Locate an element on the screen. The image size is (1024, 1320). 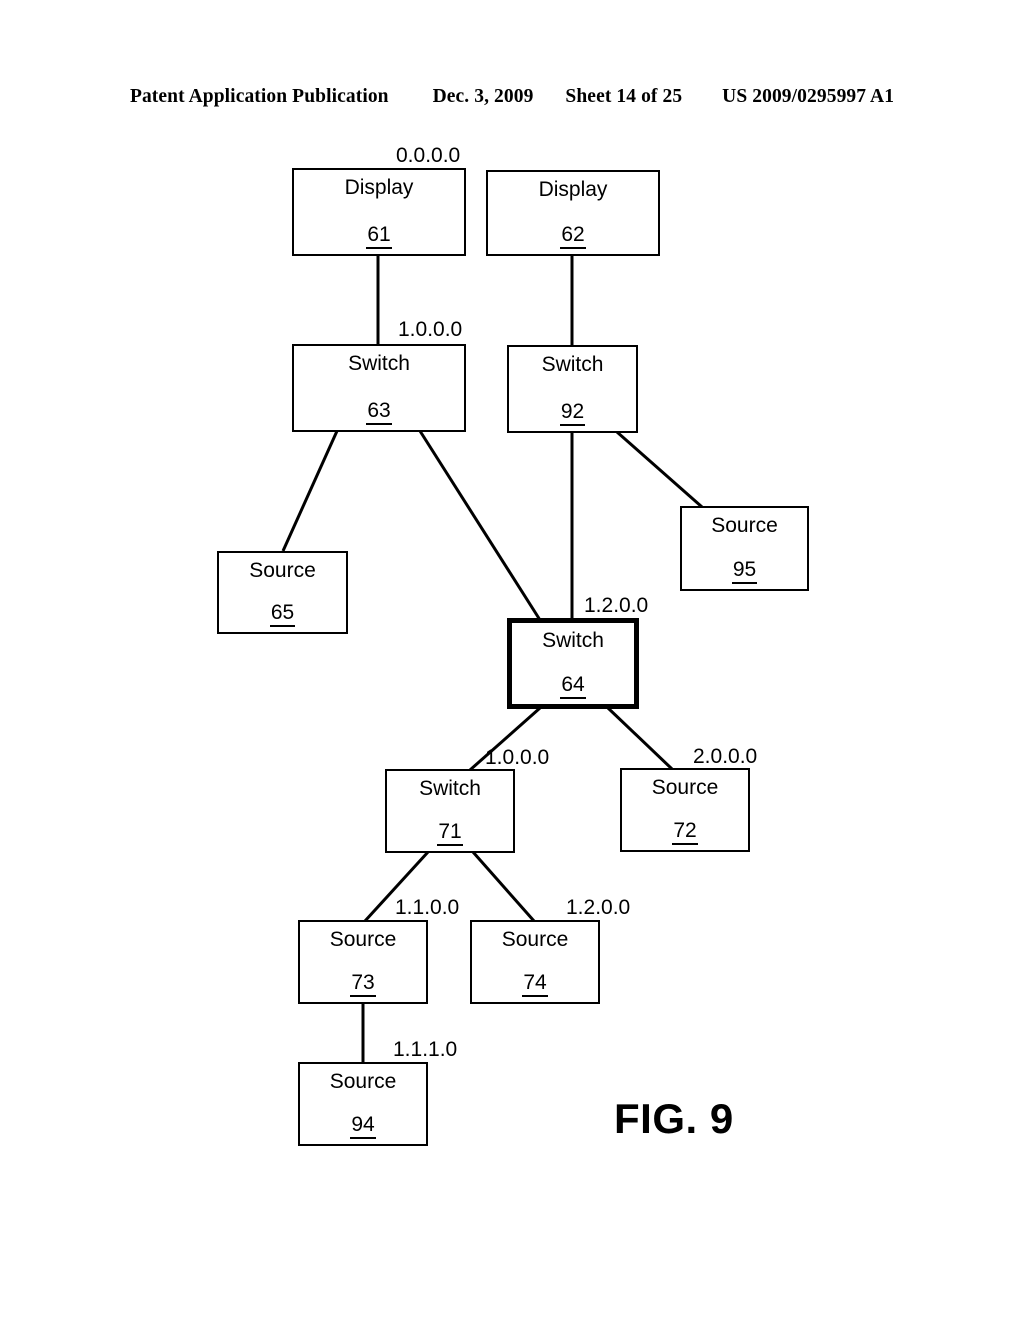
address-label-63: 1.0.0.0 is located at coordinates (430, 329).